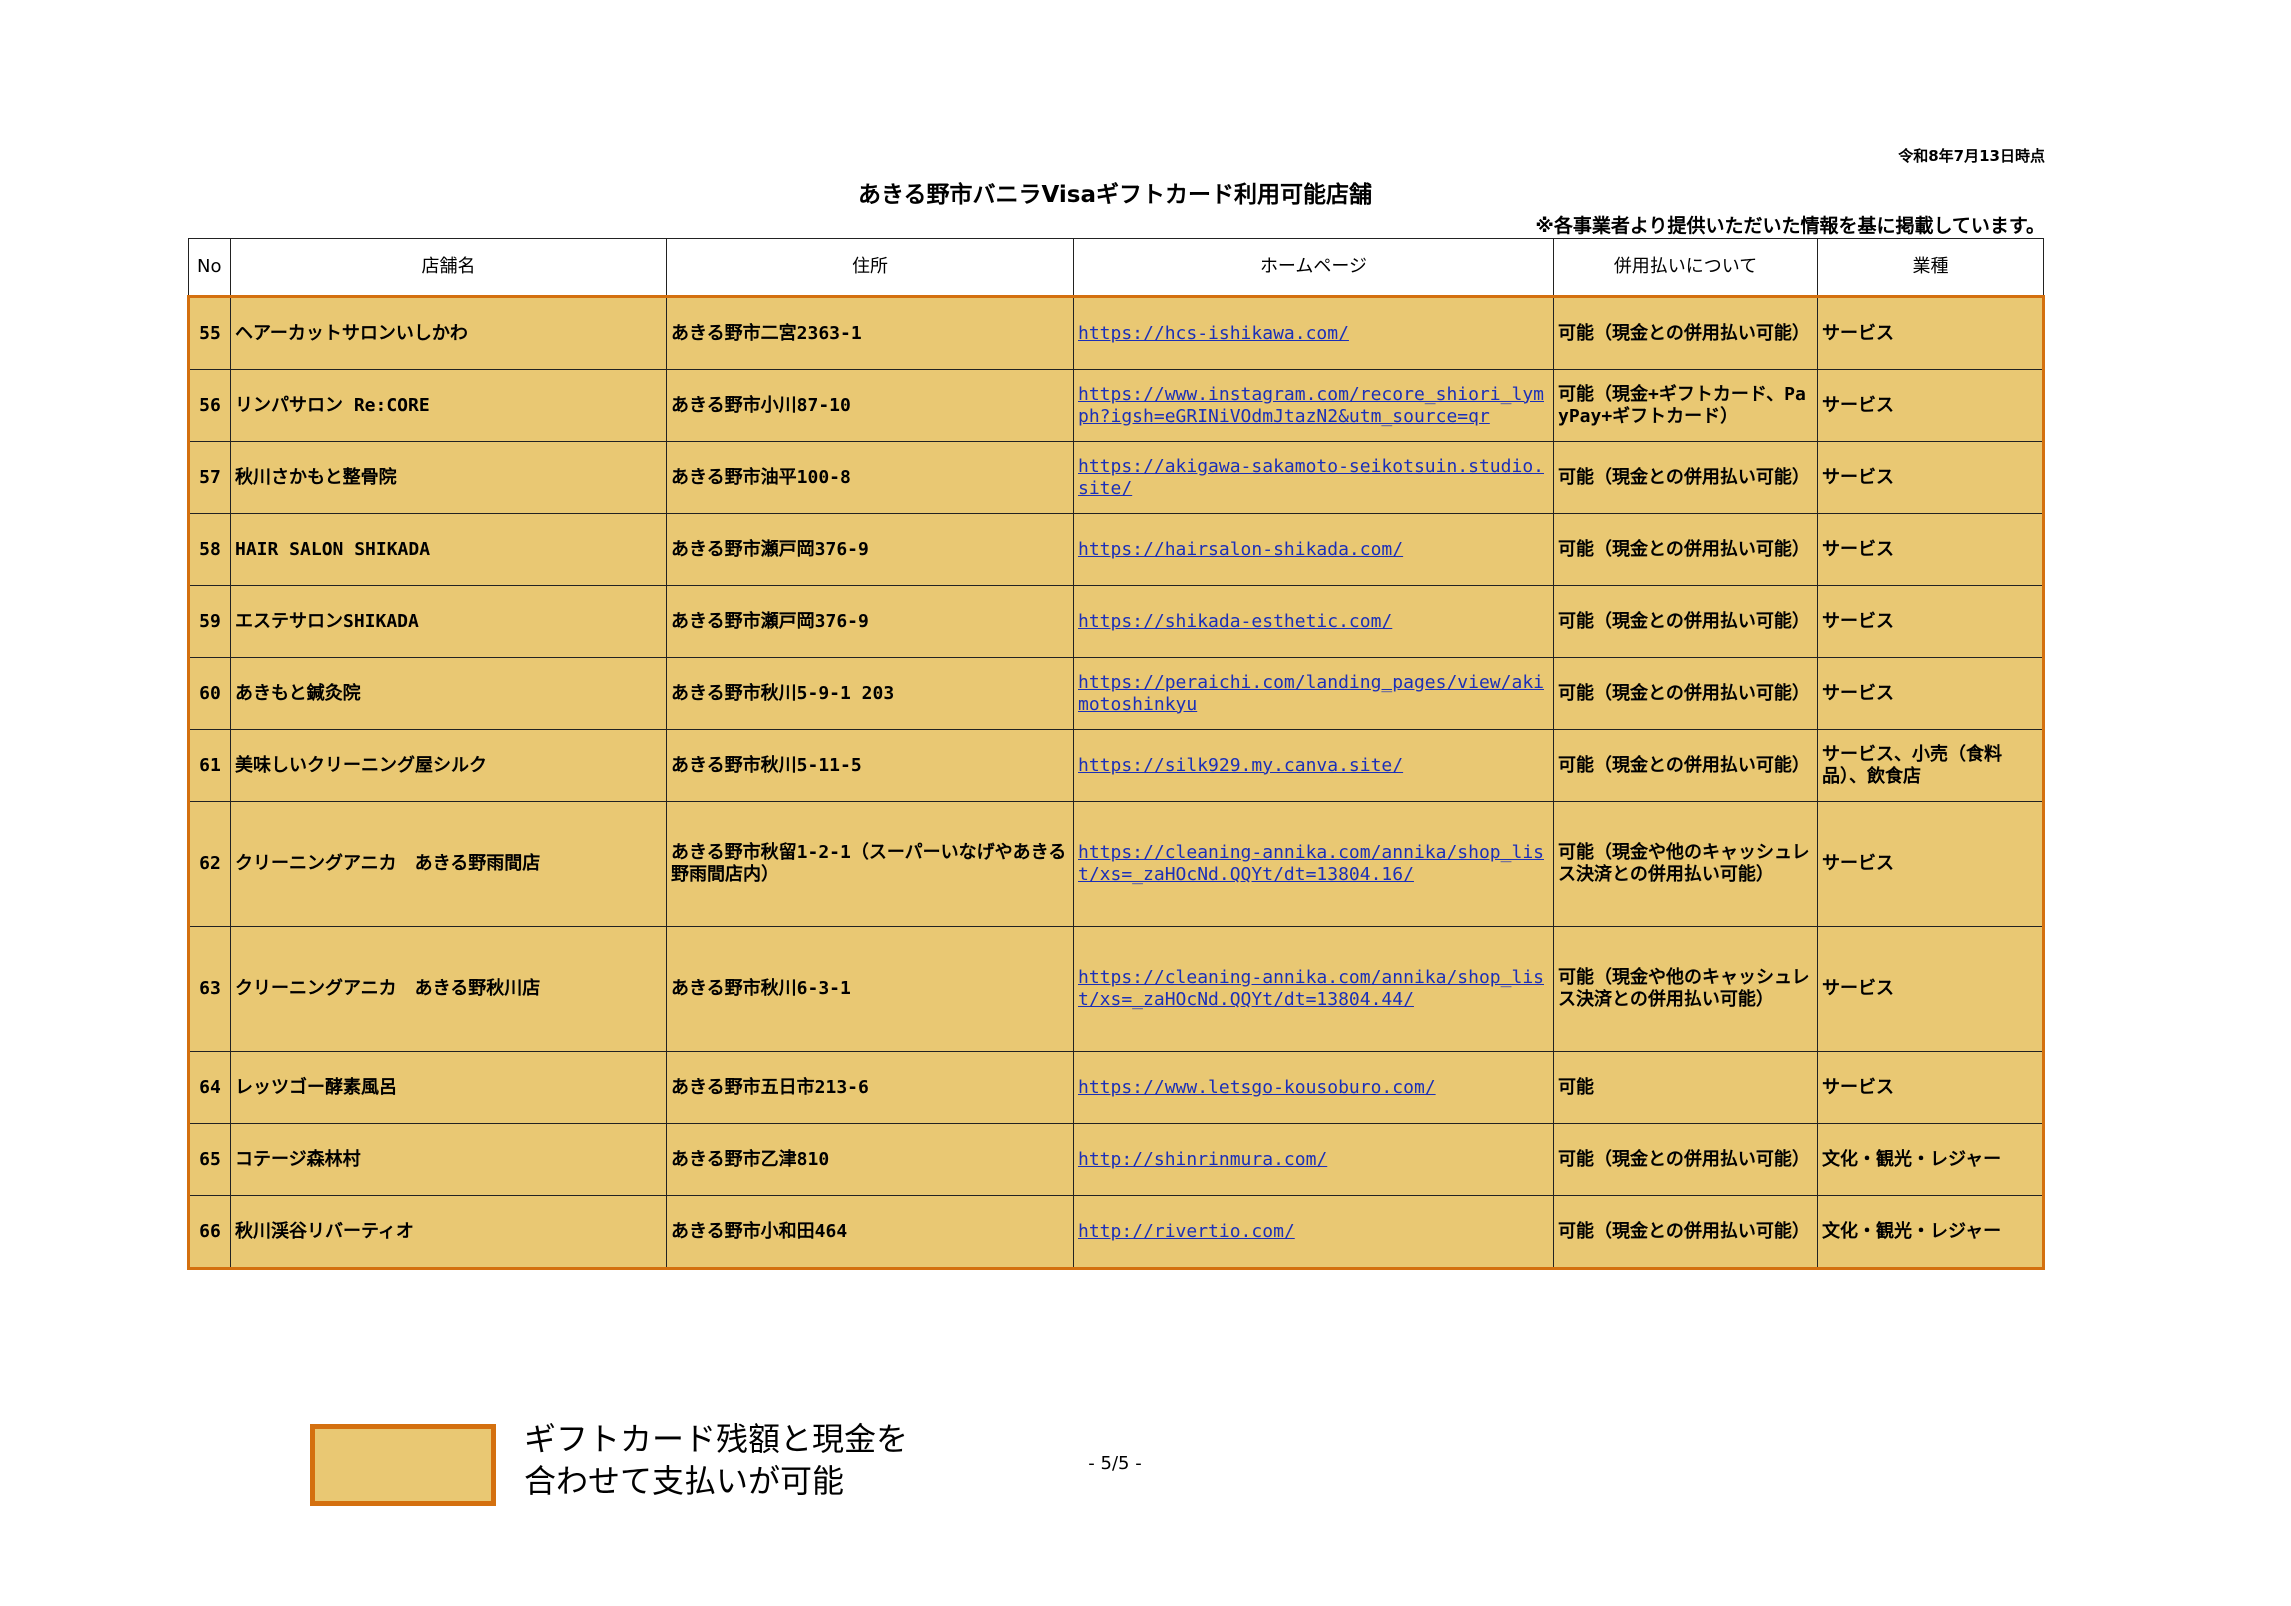  What do you see at coordinates (1685, 405) in the screenshot?
I see `combined-payment: 可能（現金+ギフトカード、PayPay+ギフトカード）` at bounding box center [1685, 405].